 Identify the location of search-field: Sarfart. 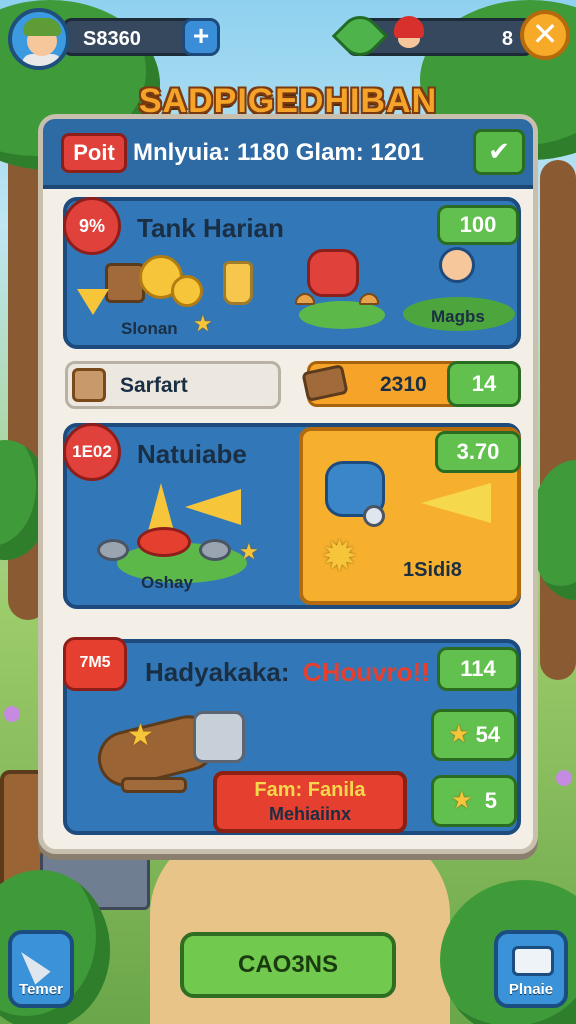
(173, 385).